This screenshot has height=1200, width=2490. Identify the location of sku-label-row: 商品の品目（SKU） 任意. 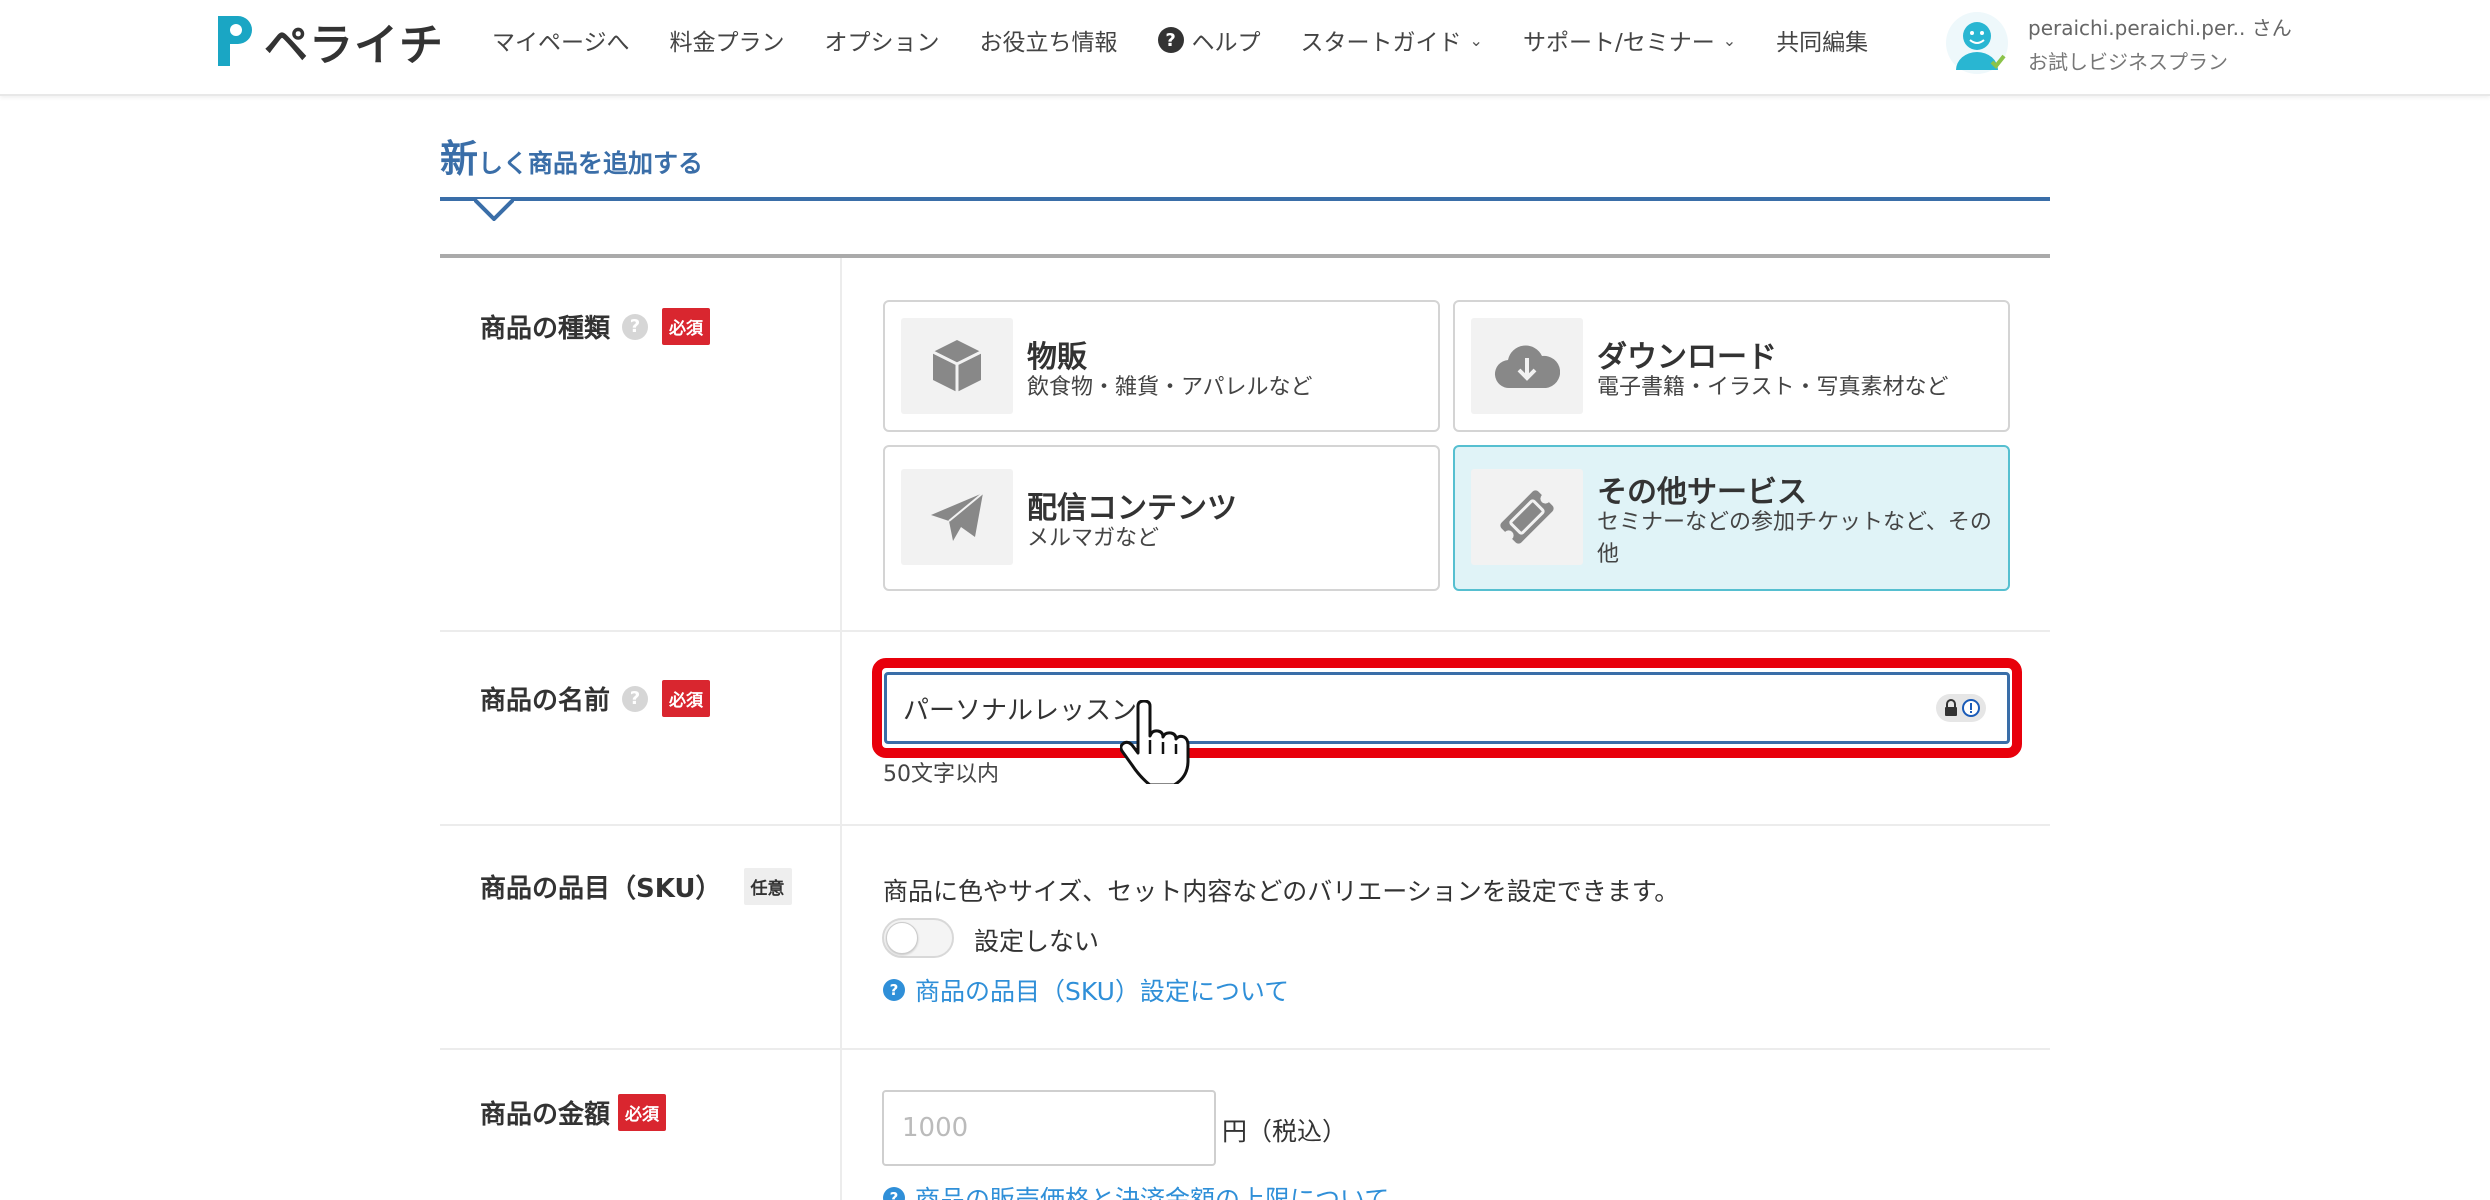
(636, 886).